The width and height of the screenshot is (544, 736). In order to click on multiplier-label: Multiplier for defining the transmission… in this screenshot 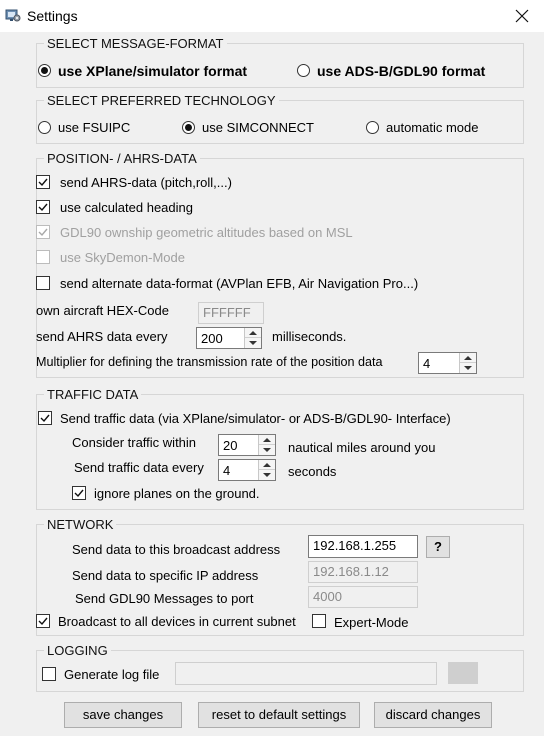, I will do `click(209, 362)`.